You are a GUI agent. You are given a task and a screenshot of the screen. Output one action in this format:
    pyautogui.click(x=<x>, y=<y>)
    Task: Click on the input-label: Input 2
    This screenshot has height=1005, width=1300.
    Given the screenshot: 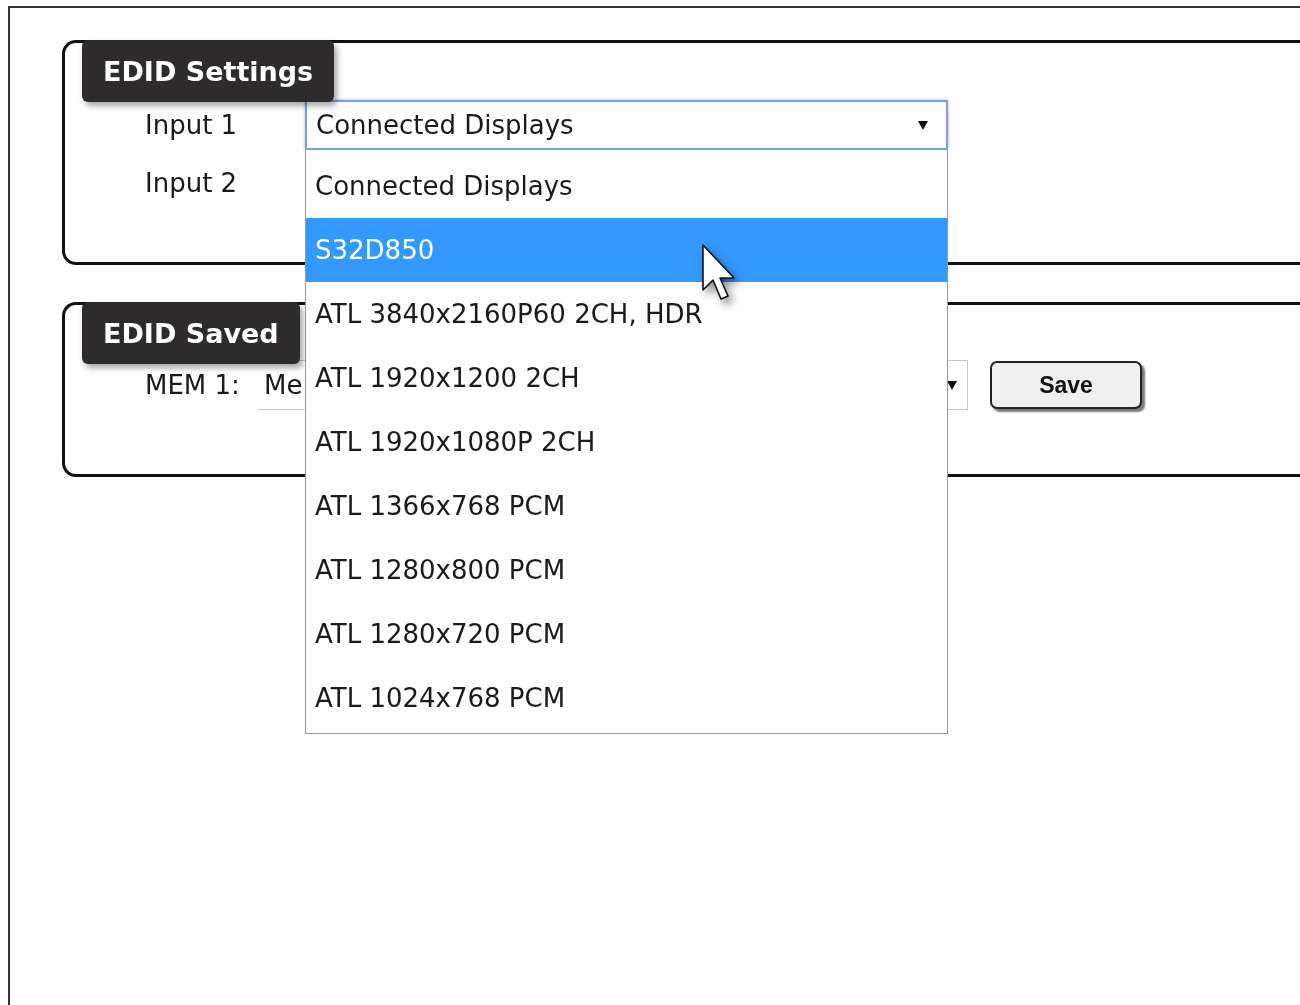 What is the action you would take?
    pyautogui.click(x=192, y=183)
    